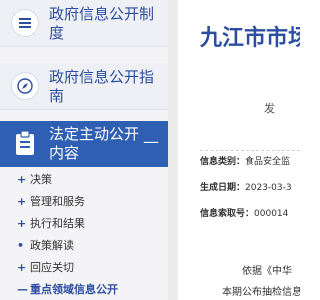 This screenshot has width=320, height=300. I want to click on page-title: 九江市市场, so click(250, 38).